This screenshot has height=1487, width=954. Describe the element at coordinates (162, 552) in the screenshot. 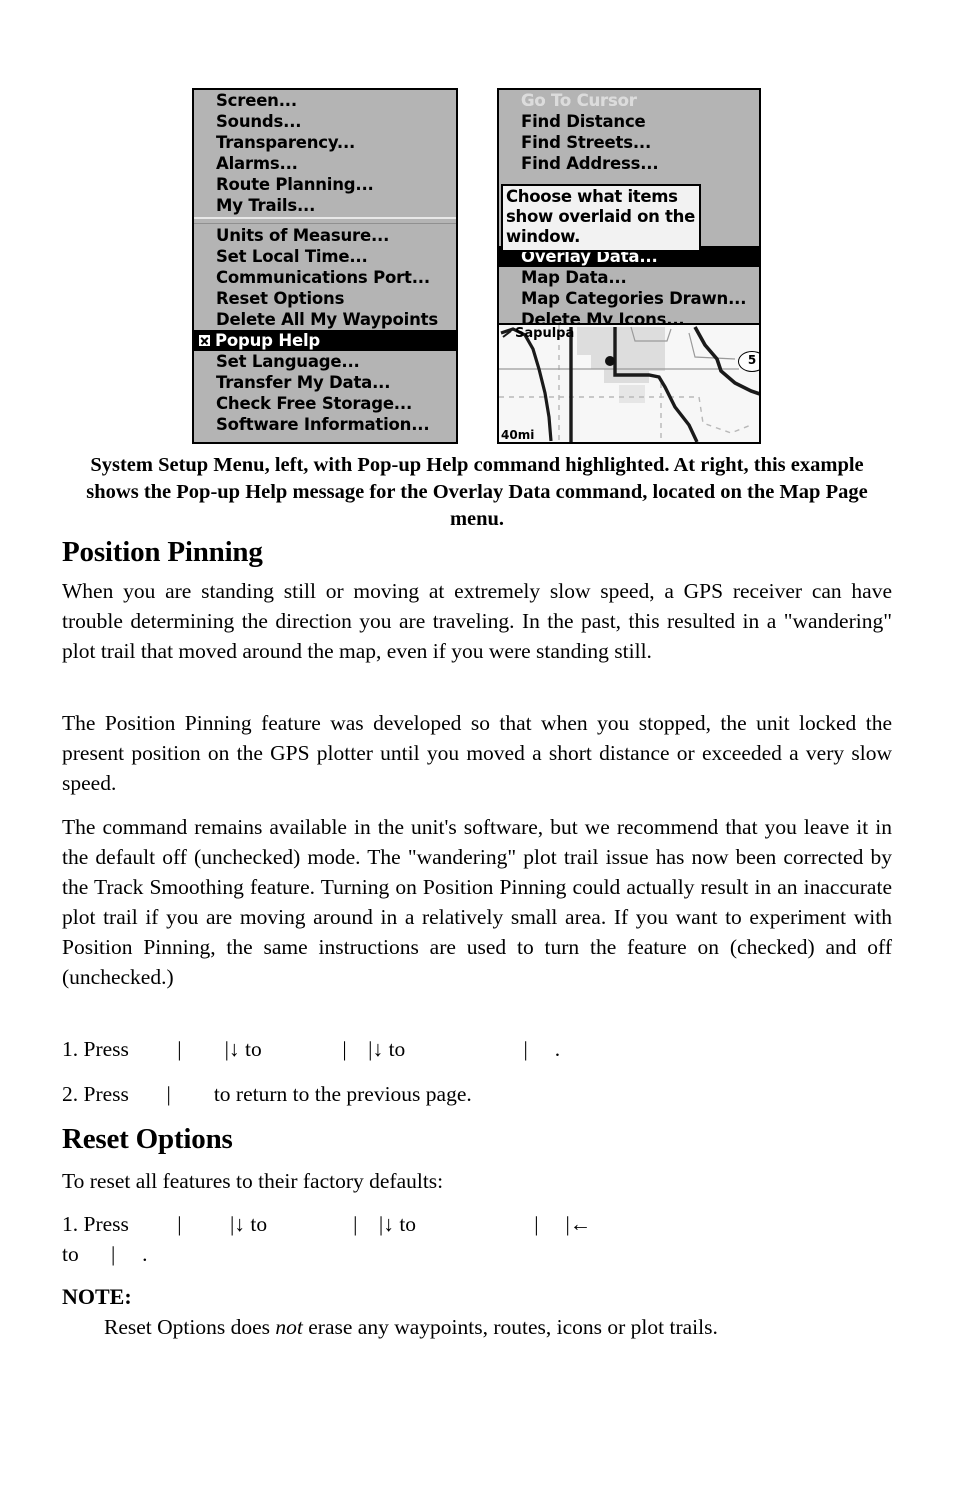

I see `page-heading-position-pinning: Position Pinning` at that location.